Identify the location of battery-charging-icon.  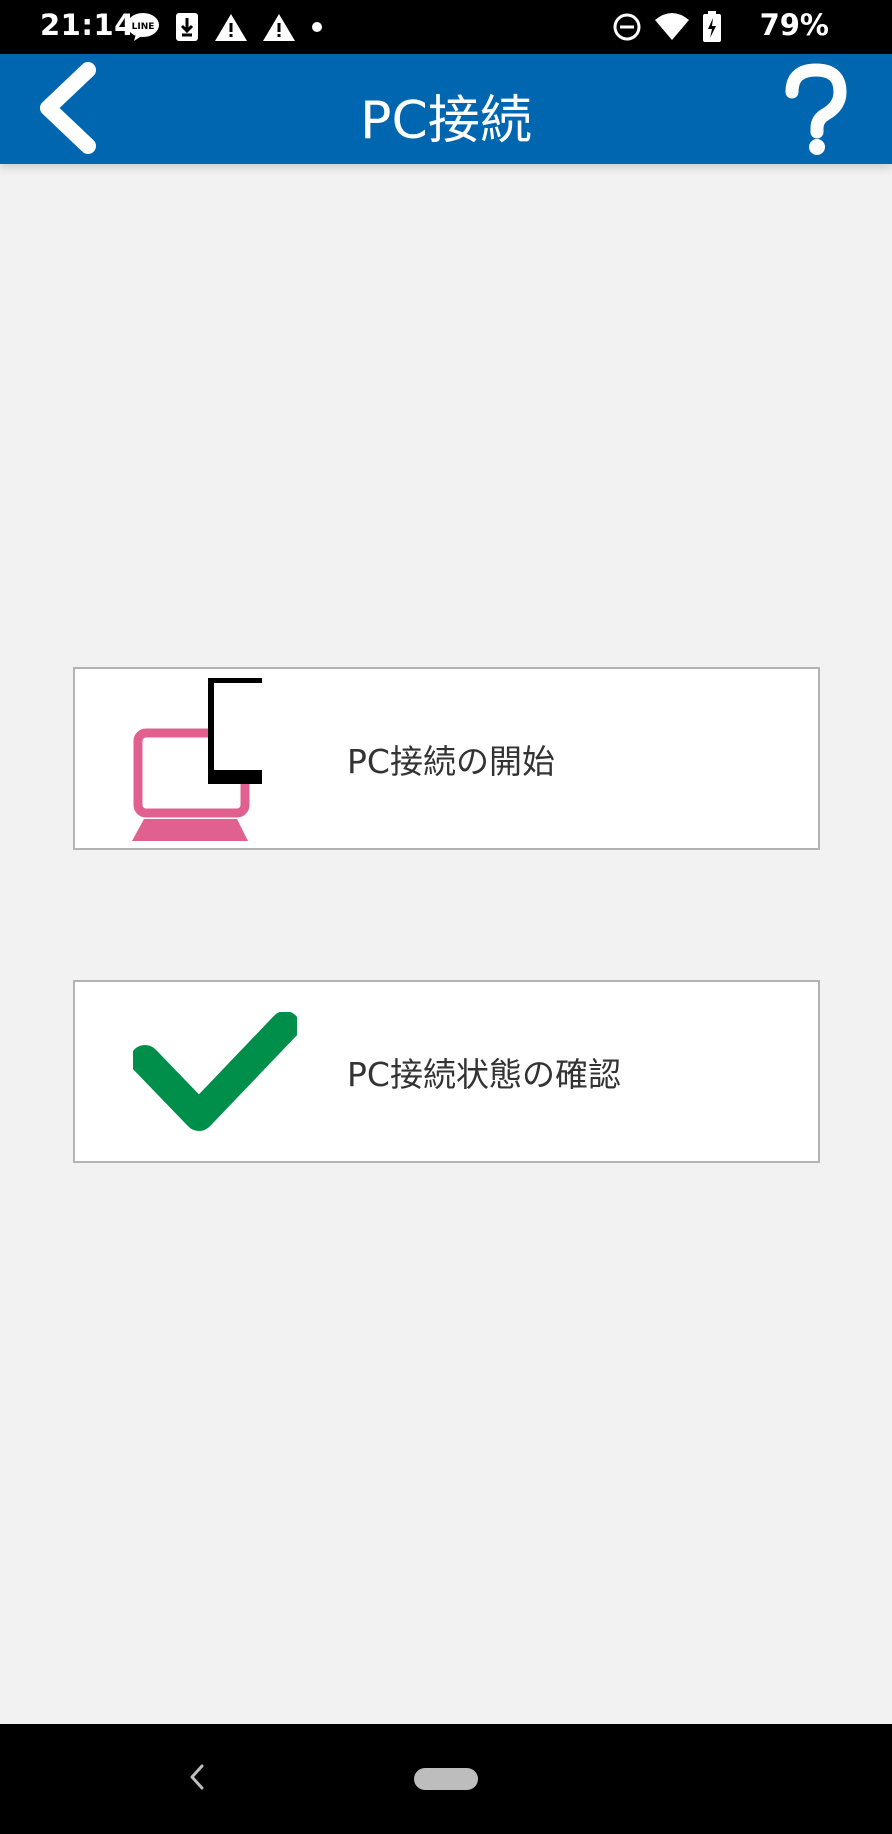
(712, 26).